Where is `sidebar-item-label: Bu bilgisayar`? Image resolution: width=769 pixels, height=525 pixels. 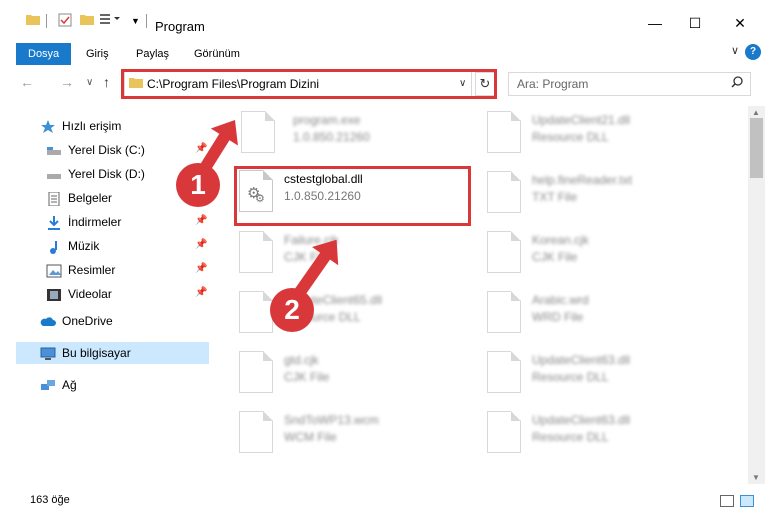 sidebar-item-label: Bu bilgisayar is located at coordinates (96, 353).